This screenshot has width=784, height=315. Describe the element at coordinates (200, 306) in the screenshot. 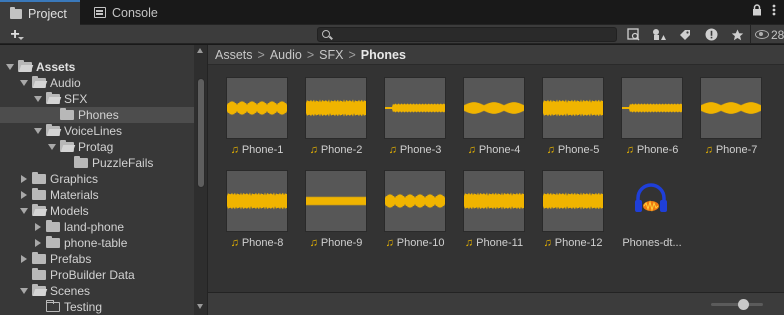

I see `scroll-down-icon` at that location.